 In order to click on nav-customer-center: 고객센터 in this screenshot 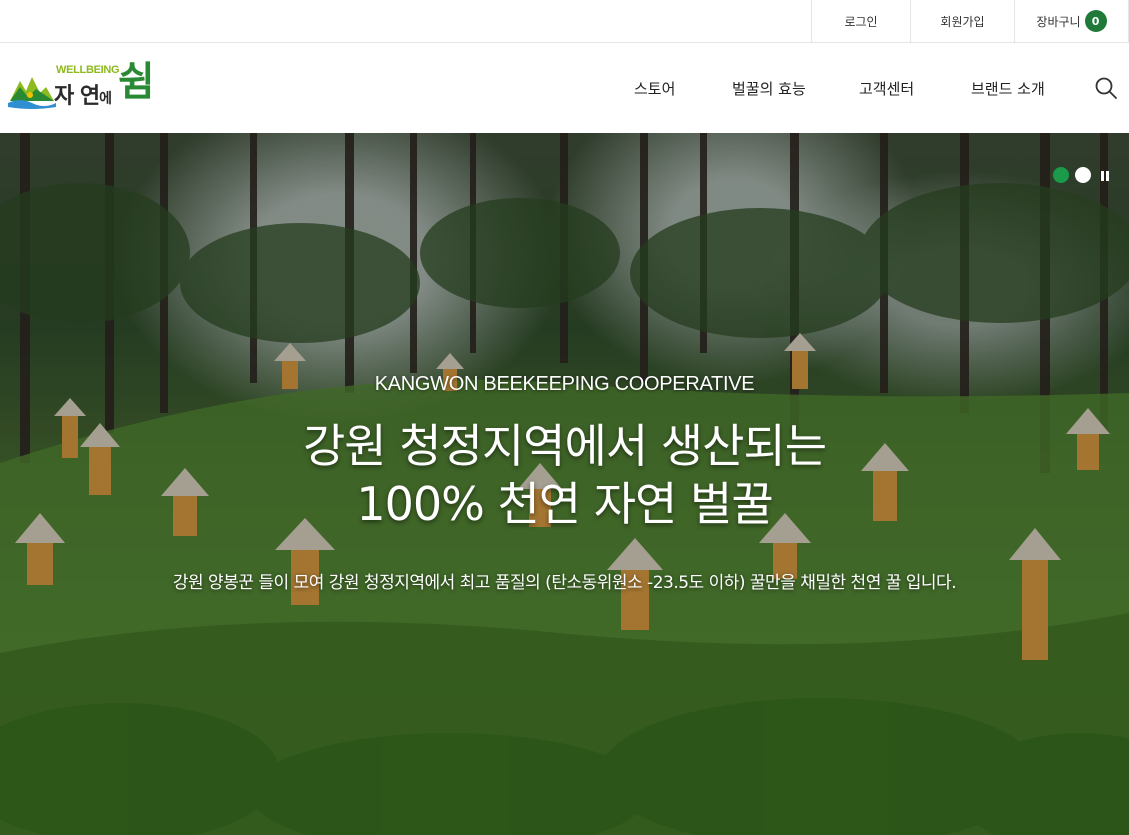, I will do `click(886, 88)`.